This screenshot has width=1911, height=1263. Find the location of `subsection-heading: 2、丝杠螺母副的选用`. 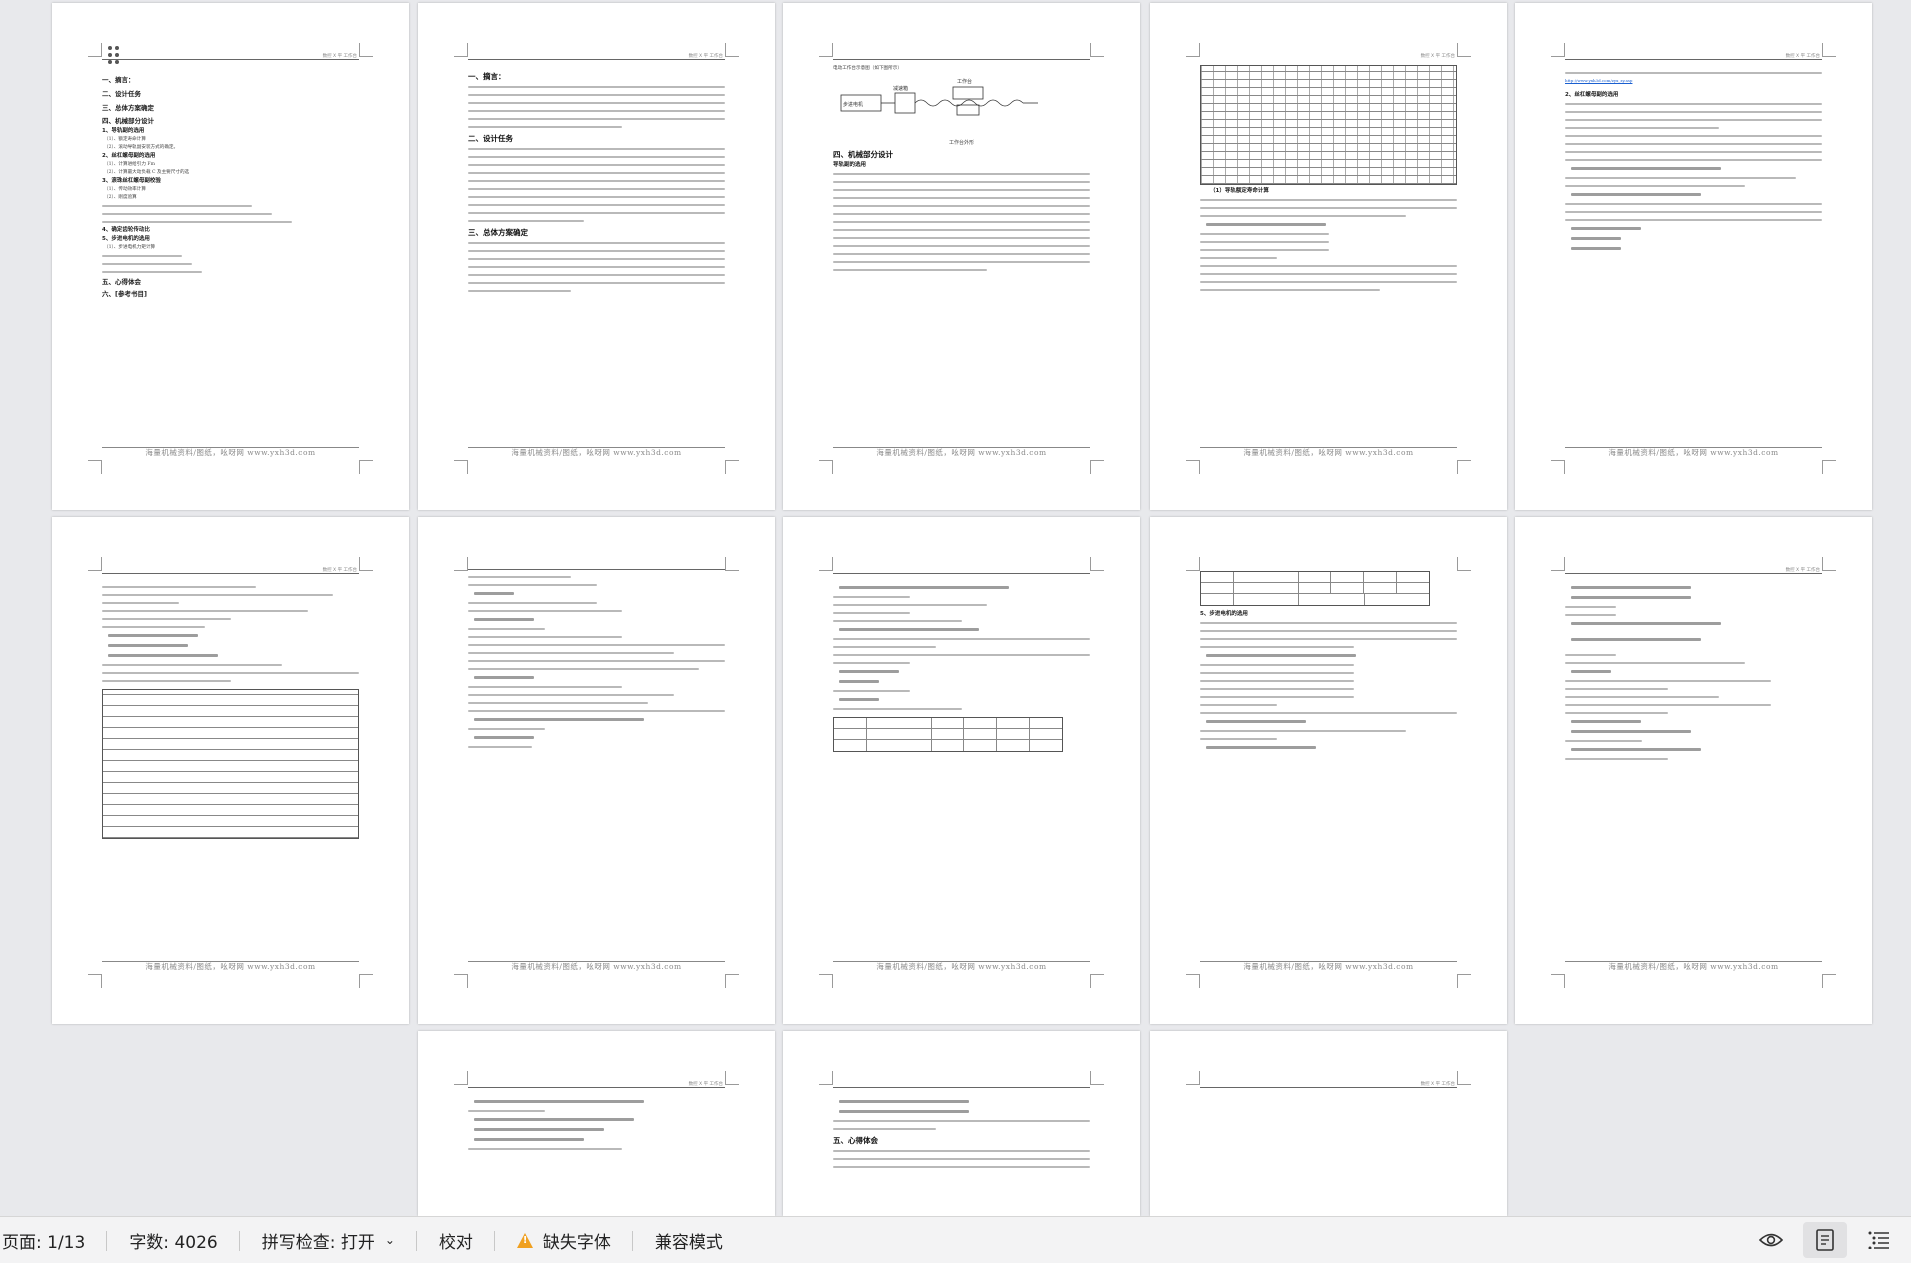

subsection-heading: 2、丝杠螺母副的选用 is located at coordinates (1592, 95).